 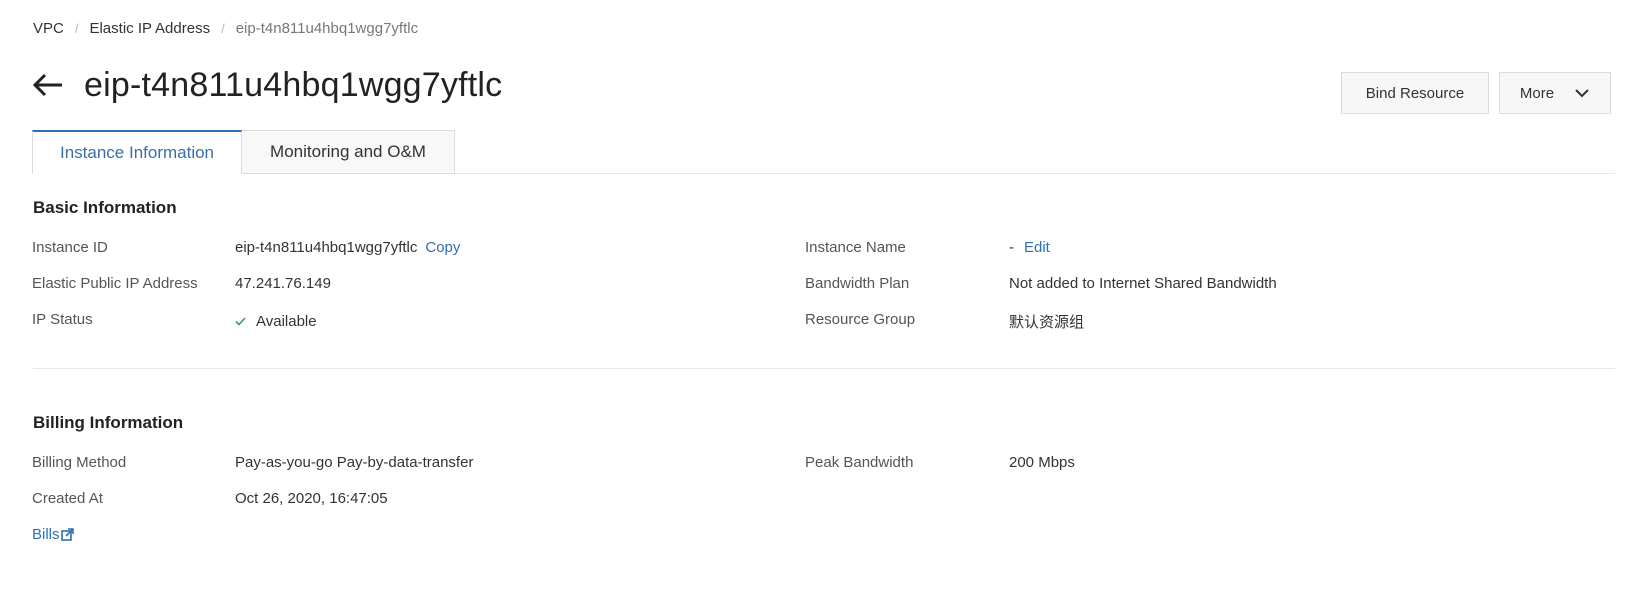 What do you see at coordinates (79, 462) in the screenshot?
I see `billing-method-label: Billing Method` at bounding box center [79, 462].